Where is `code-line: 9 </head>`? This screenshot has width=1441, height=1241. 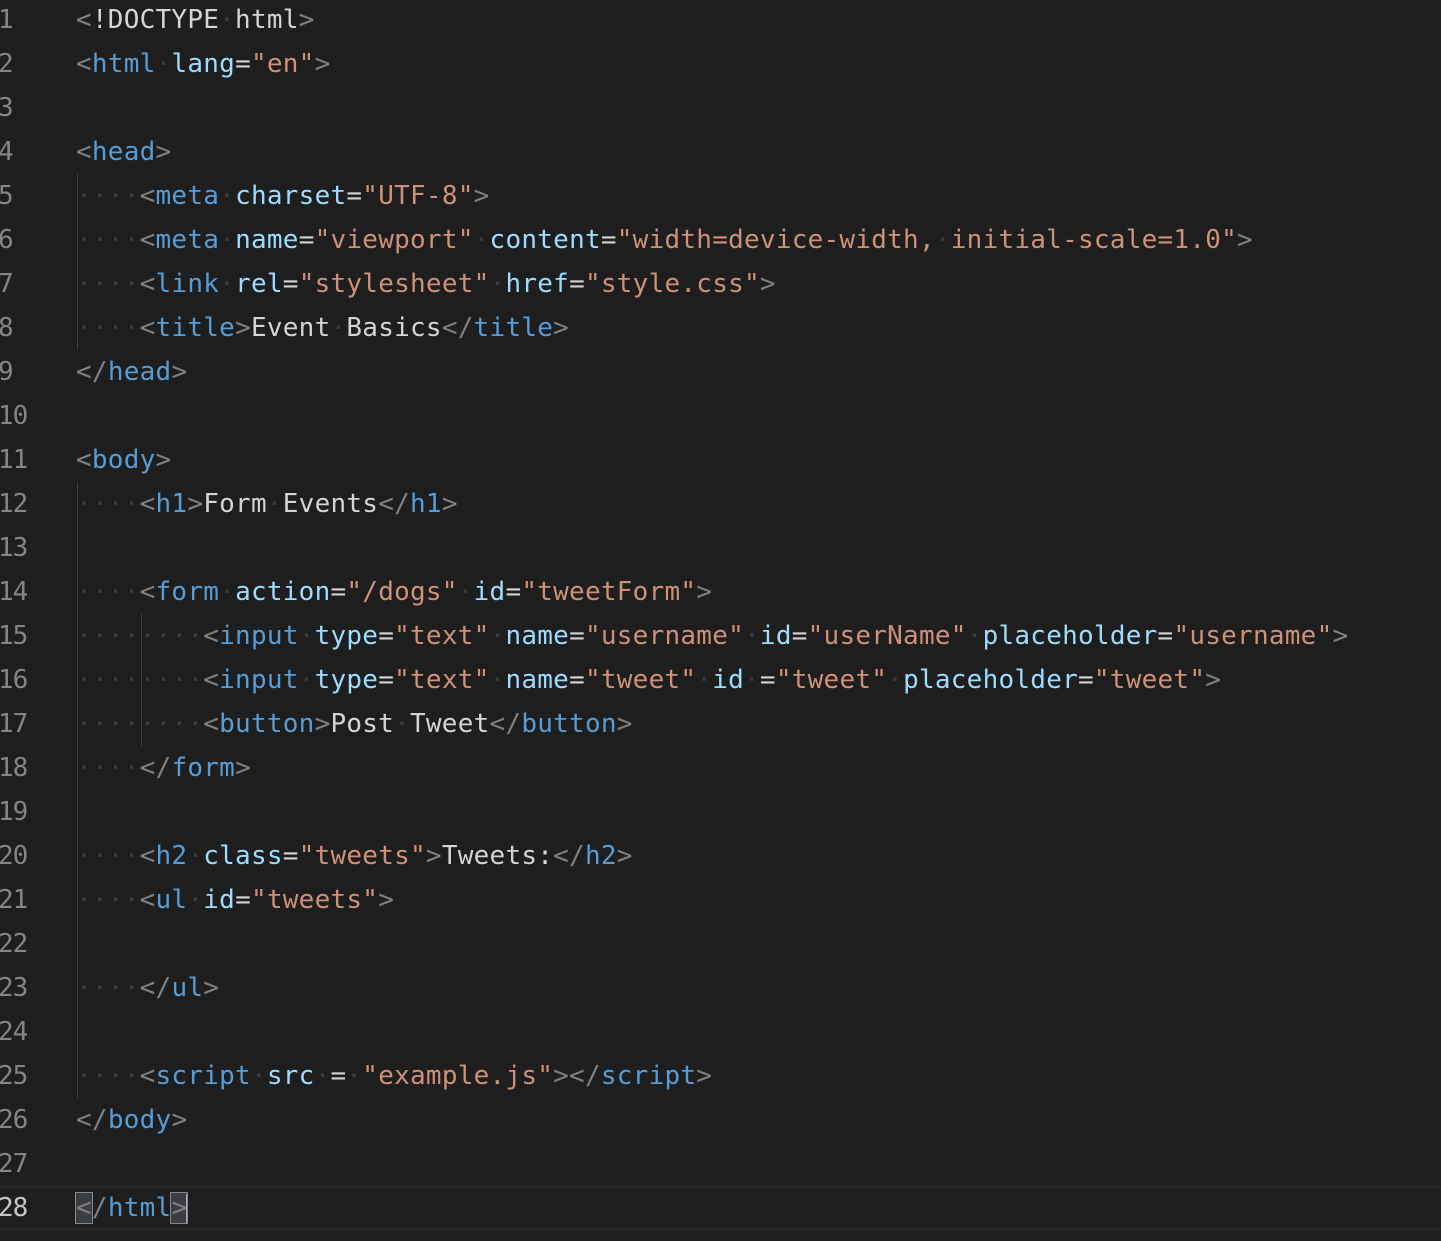 code-line: 9 </head> is located at coordinates (720, 372).